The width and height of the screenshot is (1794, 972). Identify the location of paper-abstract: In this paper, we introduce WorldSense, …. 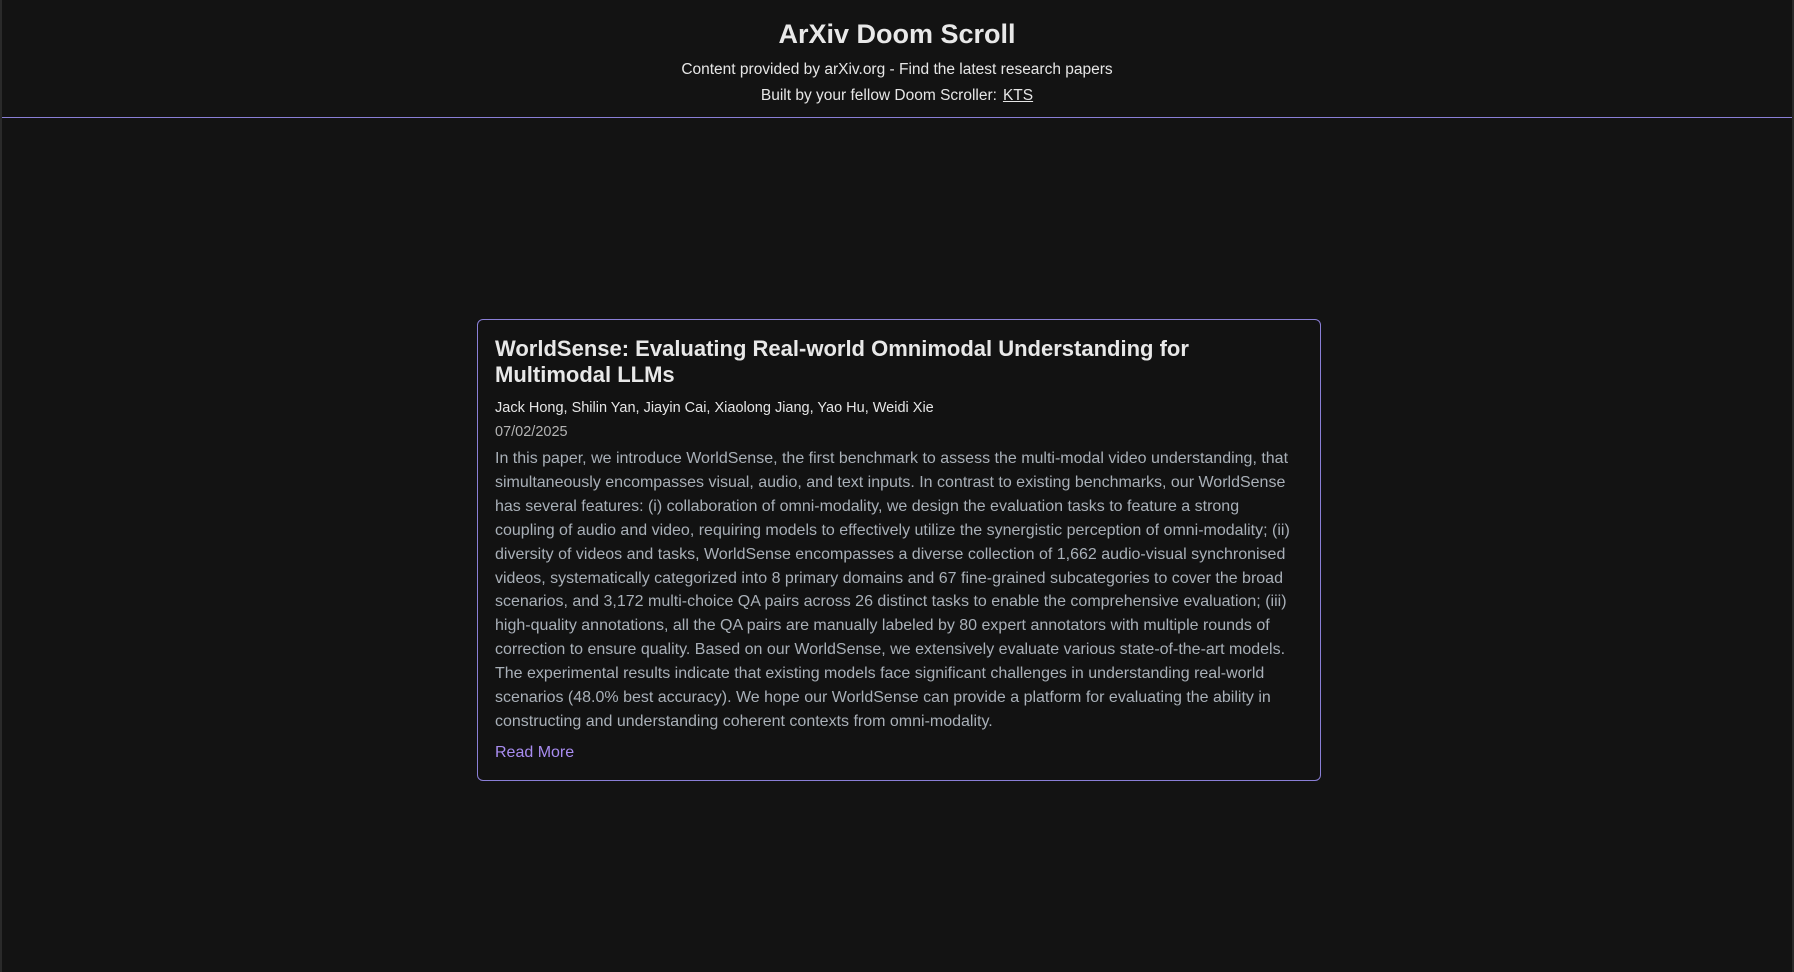
(892, 590).